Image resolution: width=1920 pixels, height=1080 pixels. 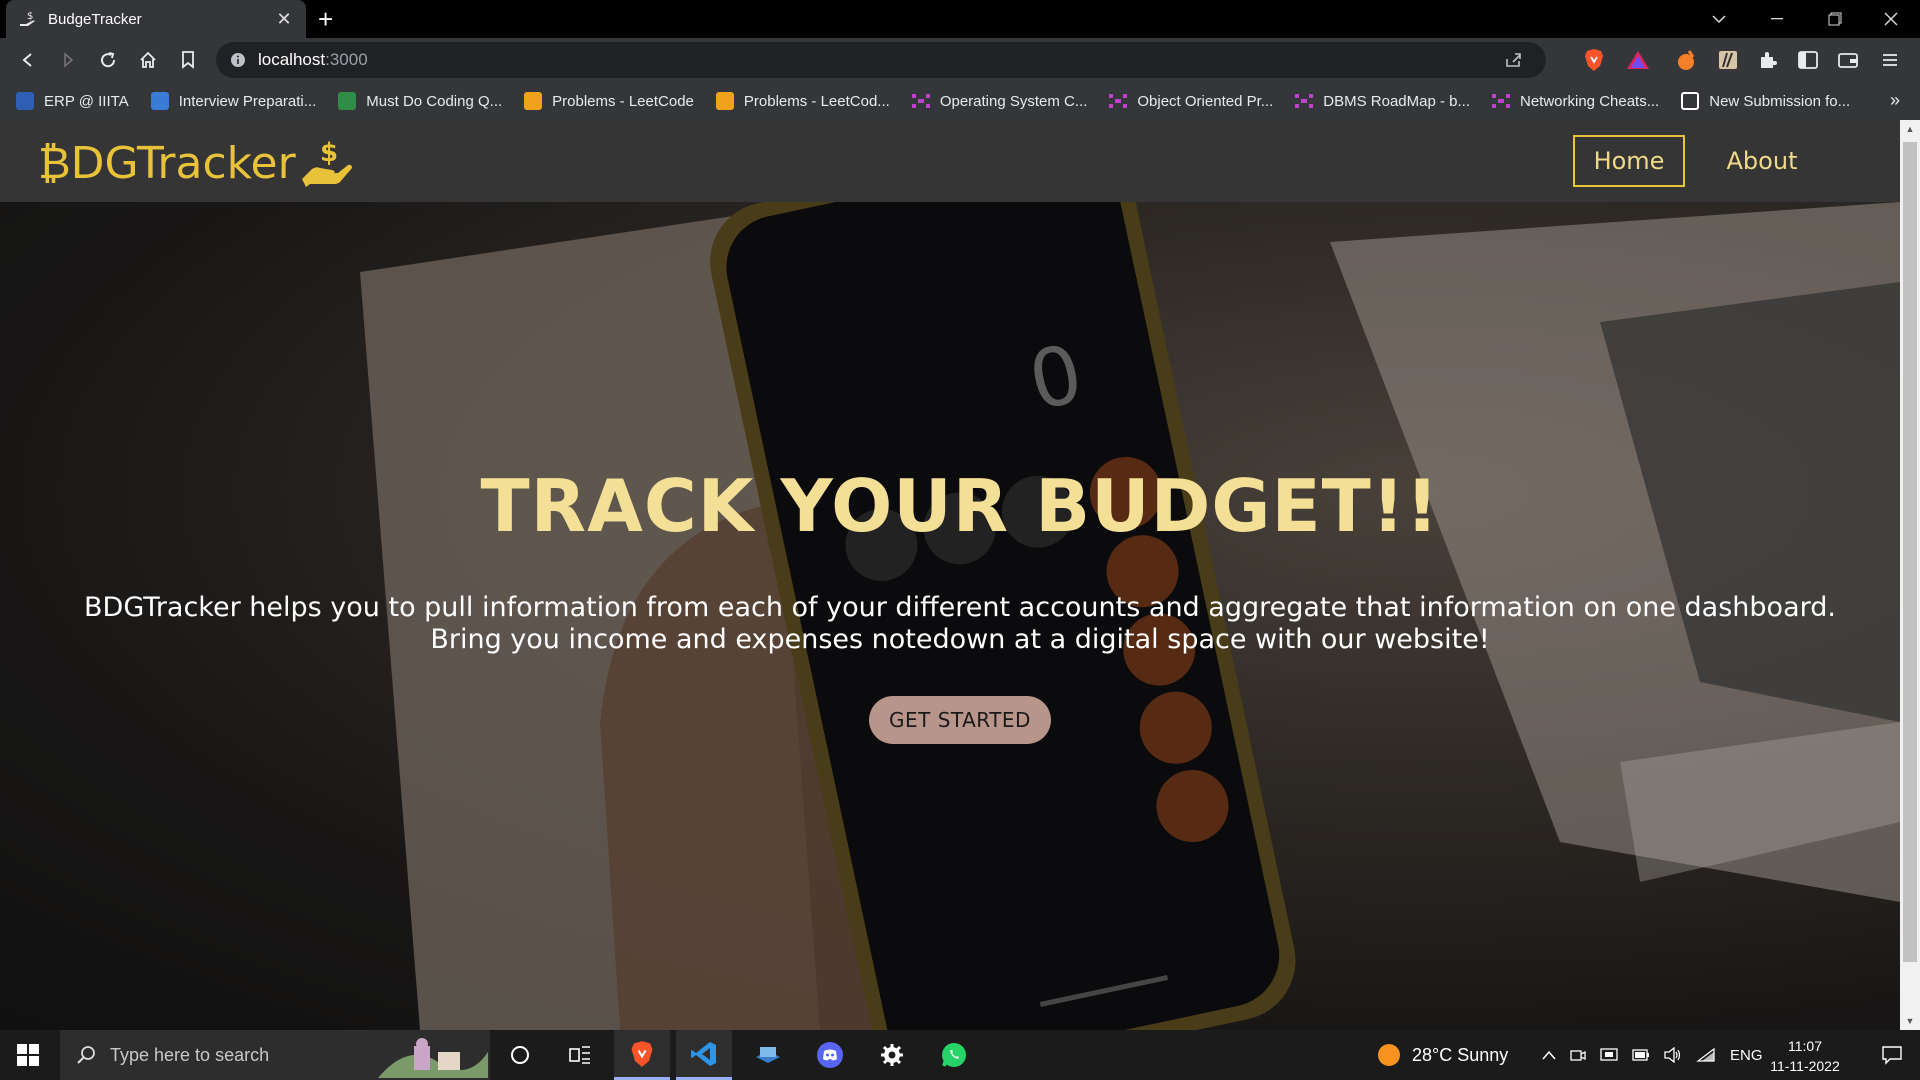 What do you see at coordinates (190, 1054) in the screenshot?
I see `search-placeholder: Type here to search` at bounding box center [190, 1054].